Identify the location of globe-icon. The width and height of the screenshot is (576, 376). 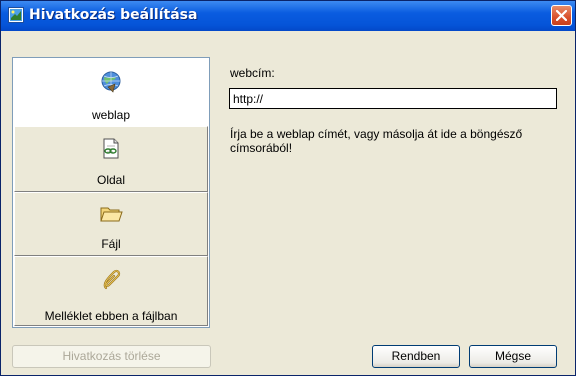
(111, 82).